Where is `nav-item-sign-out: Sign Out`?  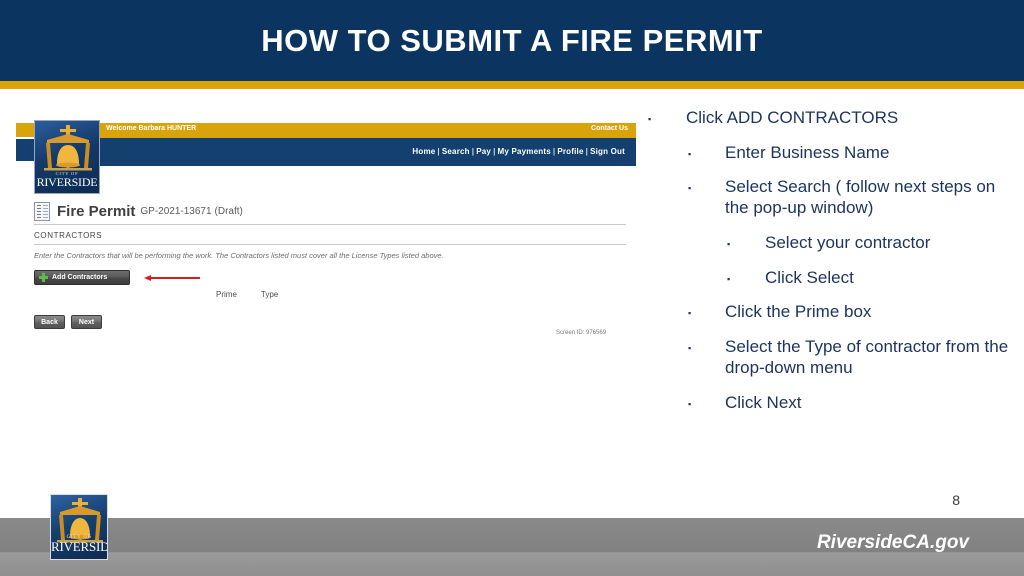 nav-item-sign-out: Sign Out is located at coordinates (607, 151).